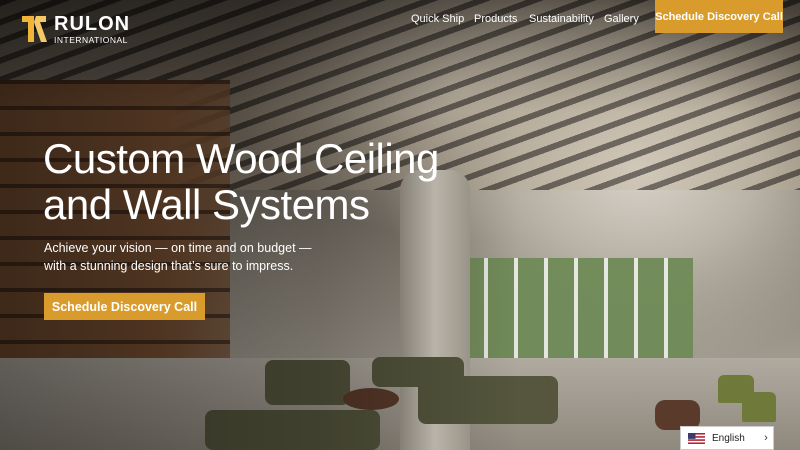  I want to click on nav-gallery: Gallery, so click(621, 19).